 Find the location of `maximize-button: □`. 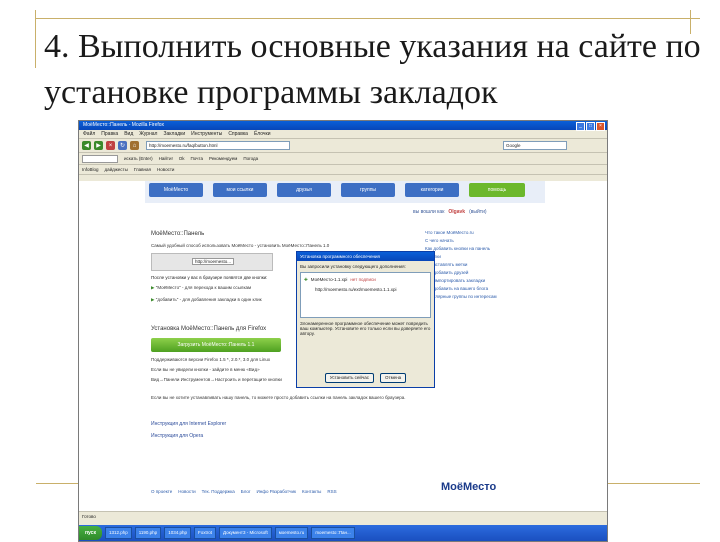

maximize-button: □ is located at coordinates (590, 126).